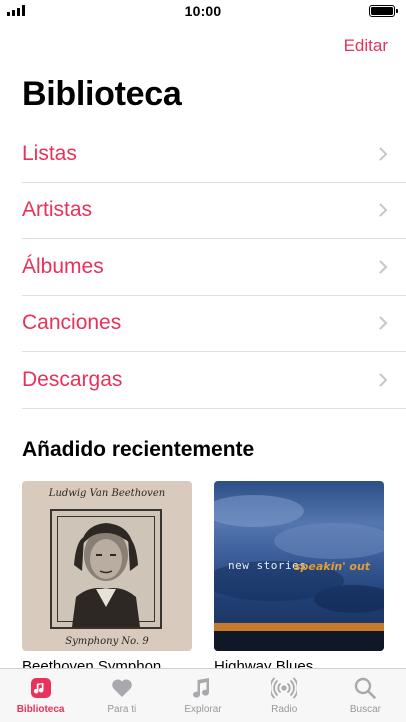 The width and height of the screenshot is (406, 722). What do you see at coordinates (365, 709) in the screenshot?
I see `tab-label: Buscar` at bounding box center [365, 709].